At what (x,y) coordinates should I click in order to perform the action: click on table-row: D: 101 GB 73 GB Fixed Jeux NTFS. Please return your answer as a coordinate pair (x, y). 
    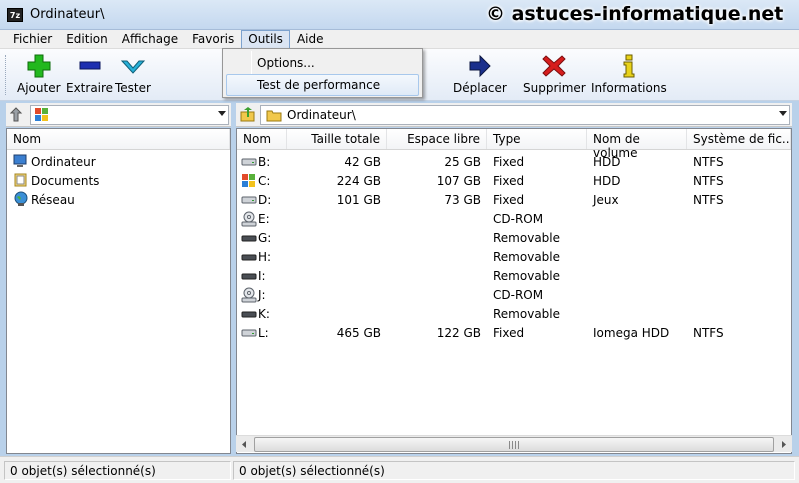
    Looking at the image, I should click on (514, 200).